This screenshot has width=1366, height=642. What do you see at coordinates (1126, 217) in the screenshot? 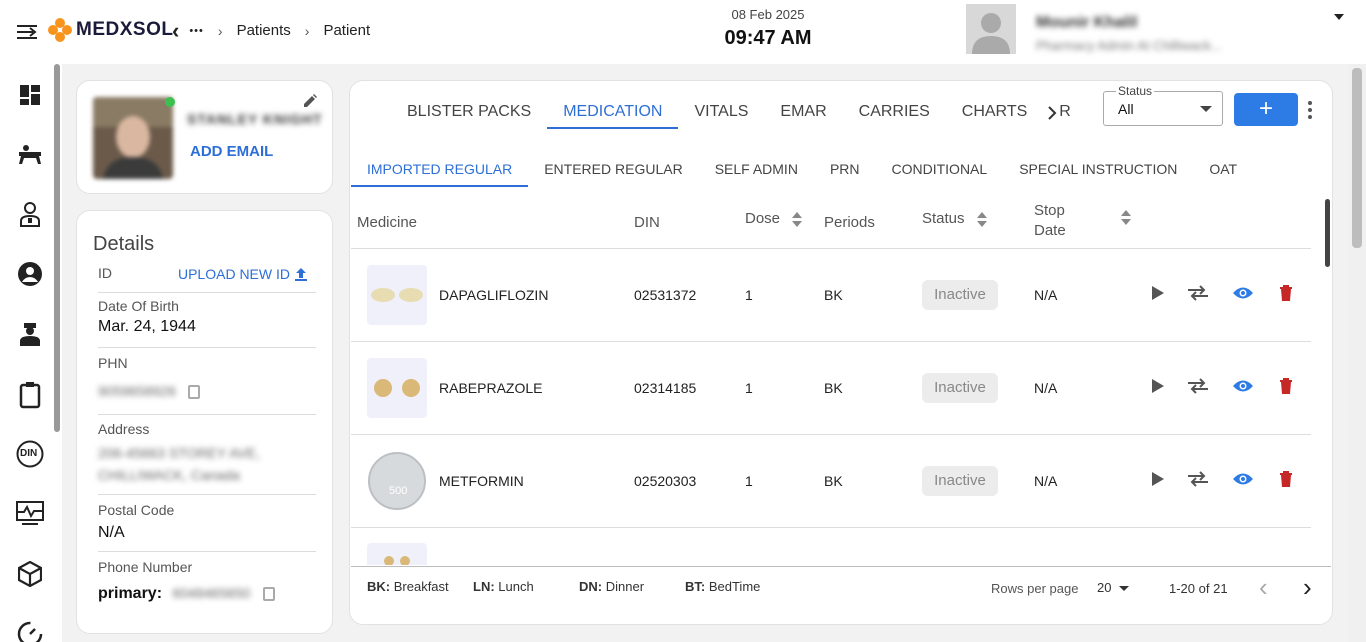
I see `sort-stop-date-icon` at bounding box center [1126, 217].